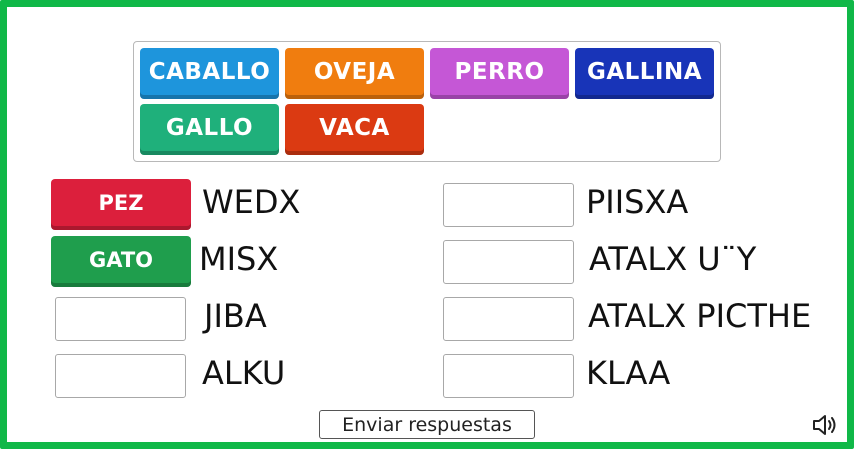 The width and height of the screenshot is (854, 449). Describe the element at coordinates (673, 259) in the screenshot. I see `target-word: ATALX U¨Y` at that location.